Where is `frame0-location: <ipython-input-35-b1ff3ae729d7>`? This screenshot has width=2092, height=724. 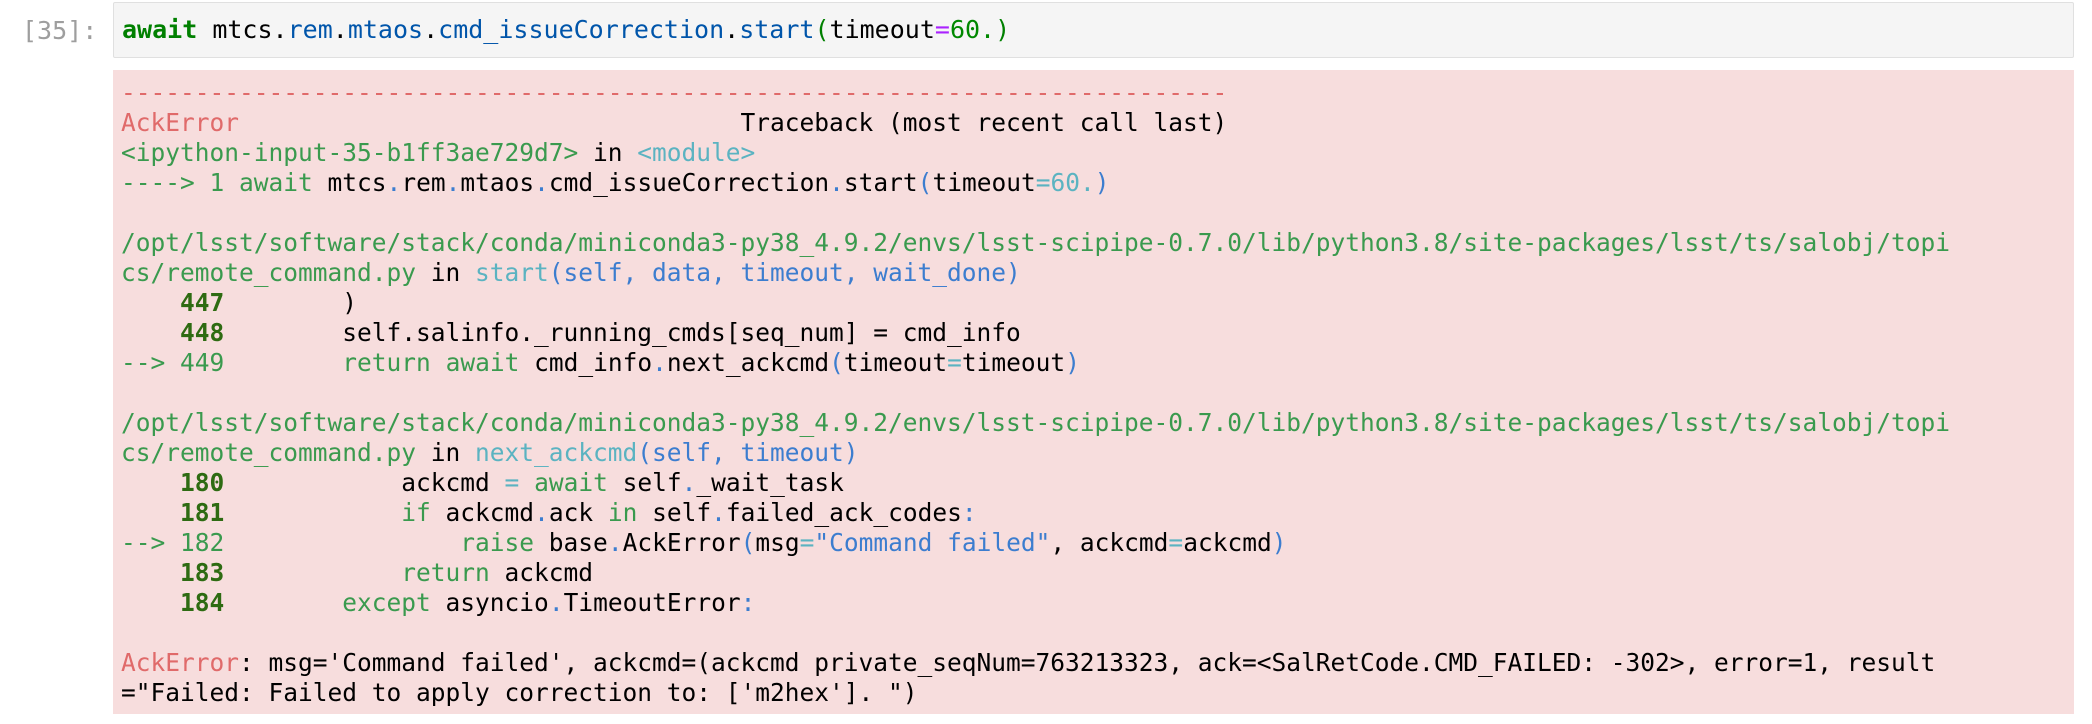
frame0-location: <ipython-input-35-b1ff3ae729d7> is located at coordinates (350, 152).